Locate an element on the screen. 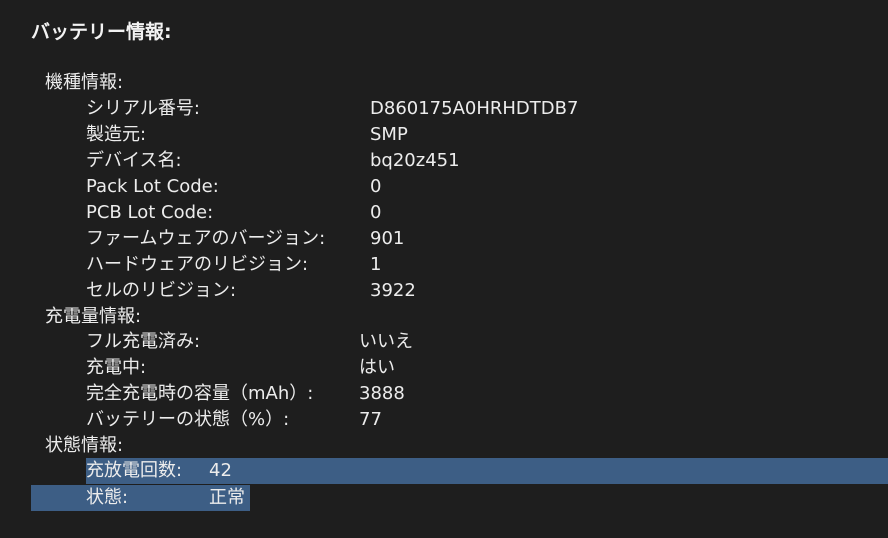 This screenshot has width=888, height=538. info-value: はい is located at coordinates (377, 367).